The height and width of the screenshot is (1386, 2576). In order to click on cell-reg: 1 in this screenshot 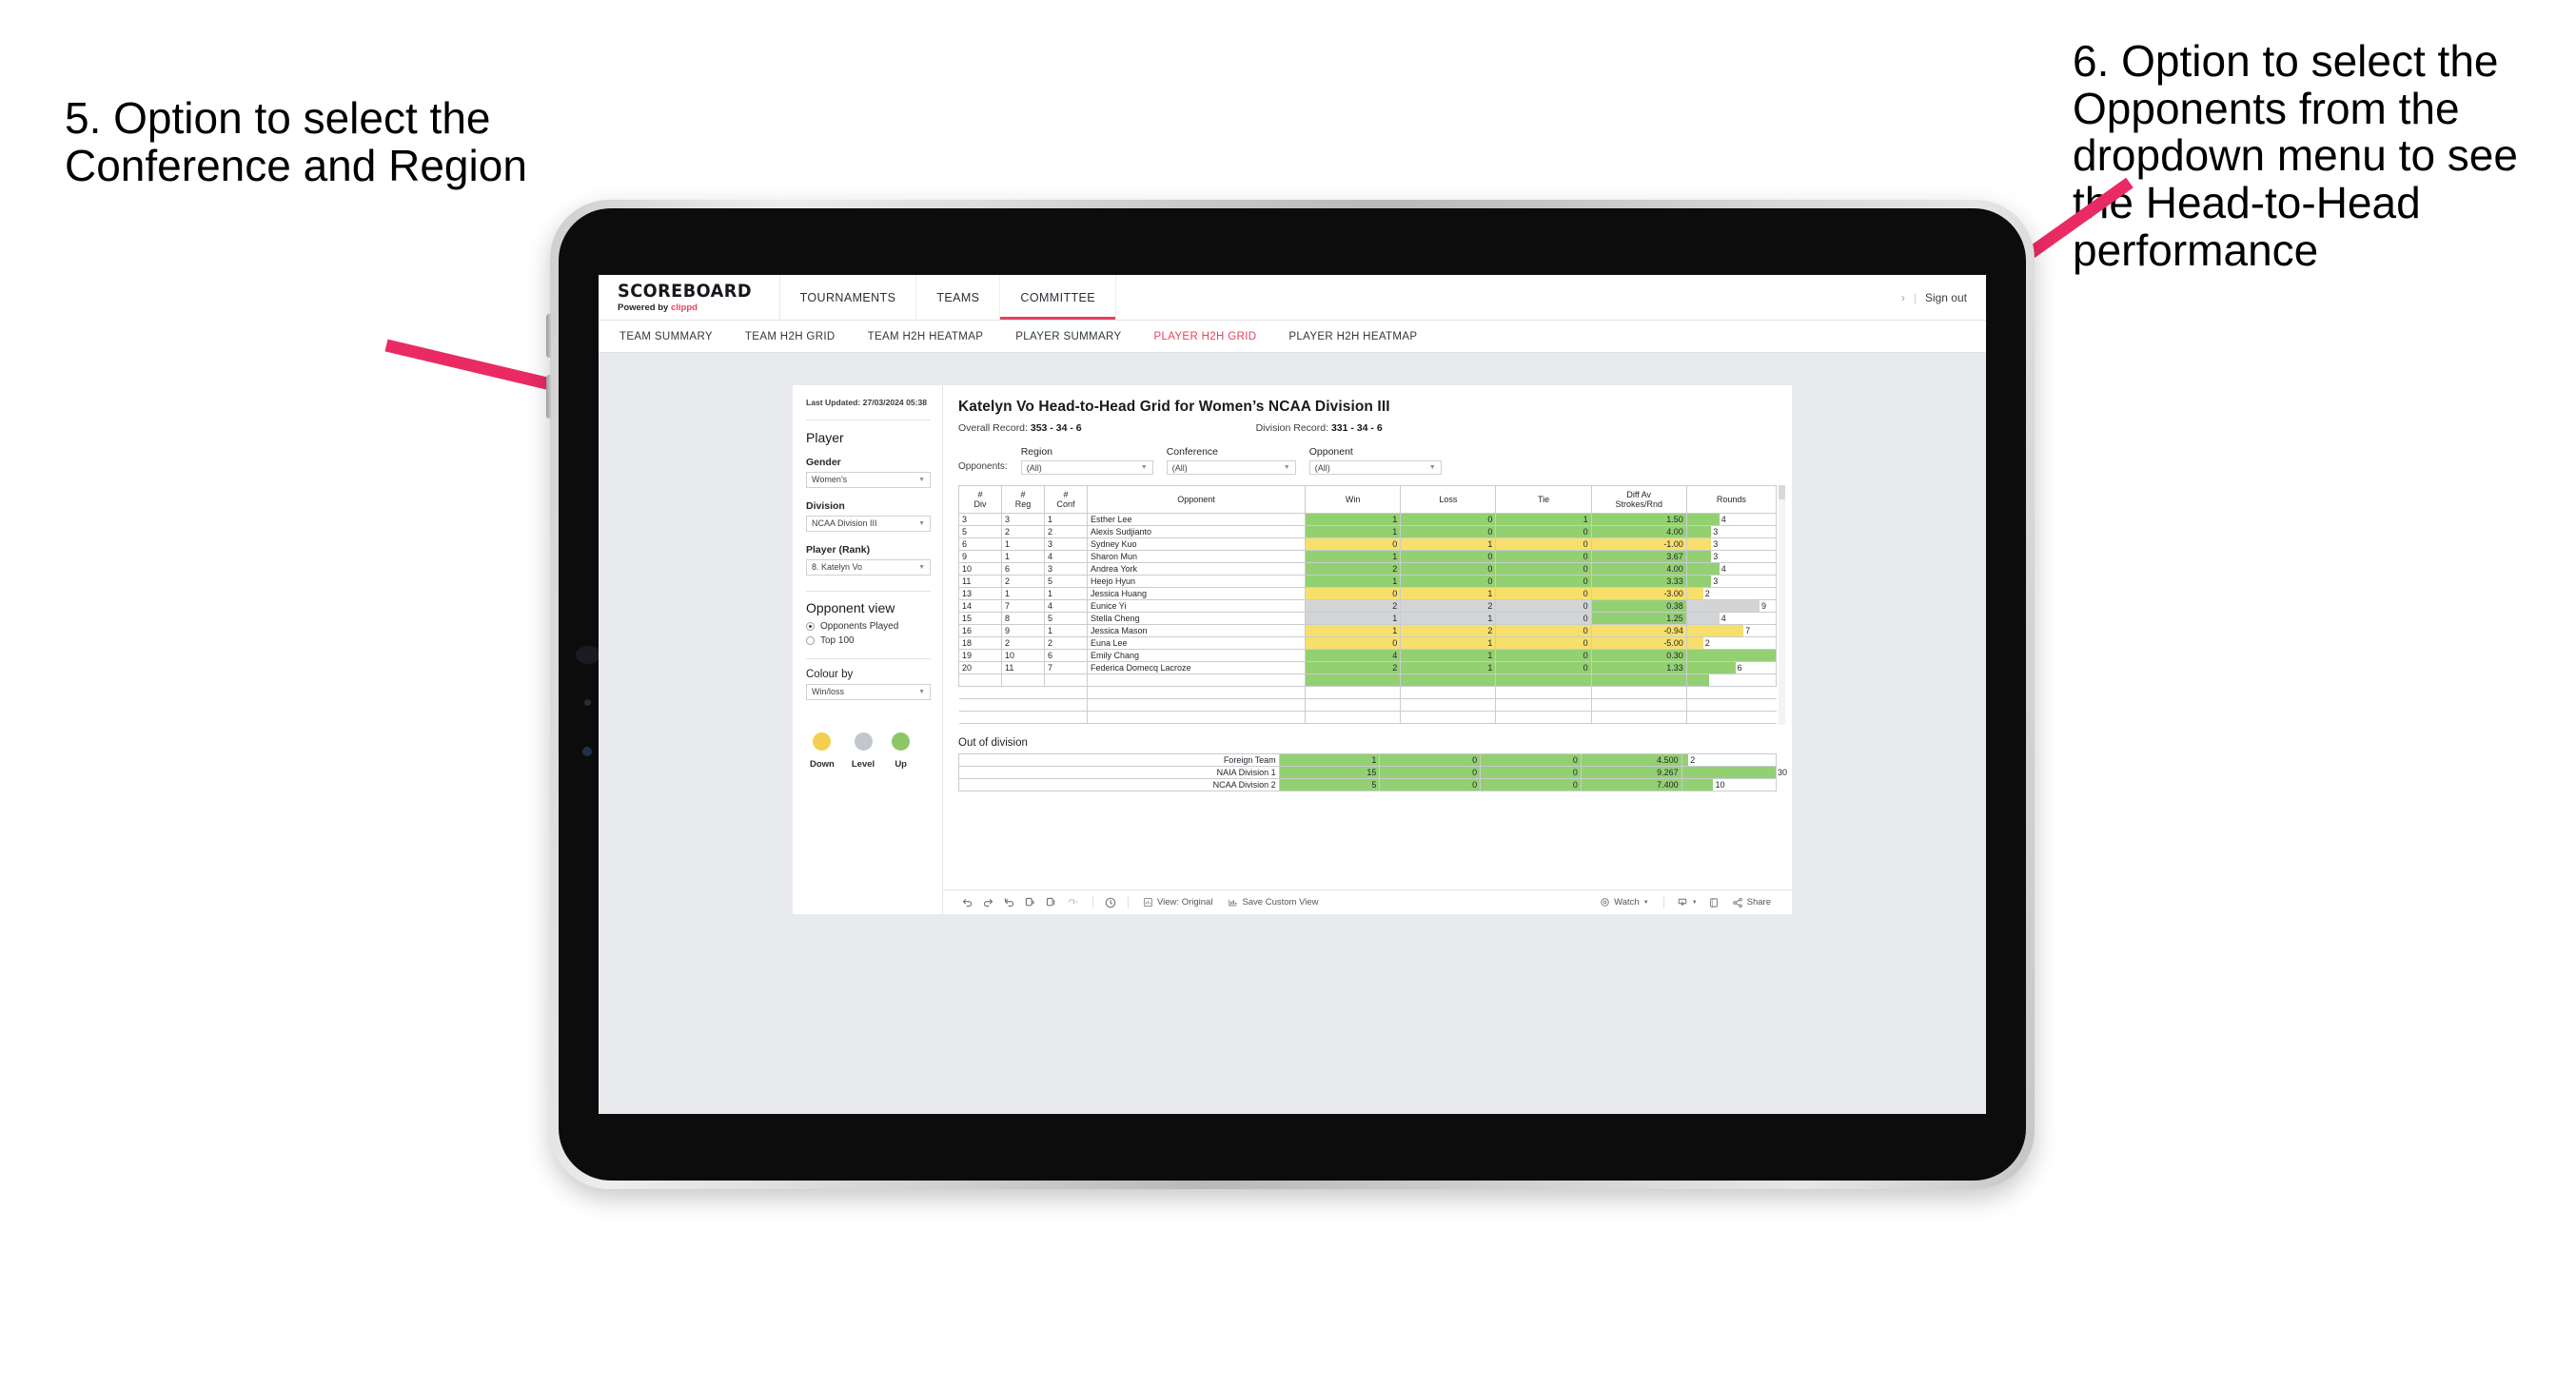, I will do `click(1022, 544)`.